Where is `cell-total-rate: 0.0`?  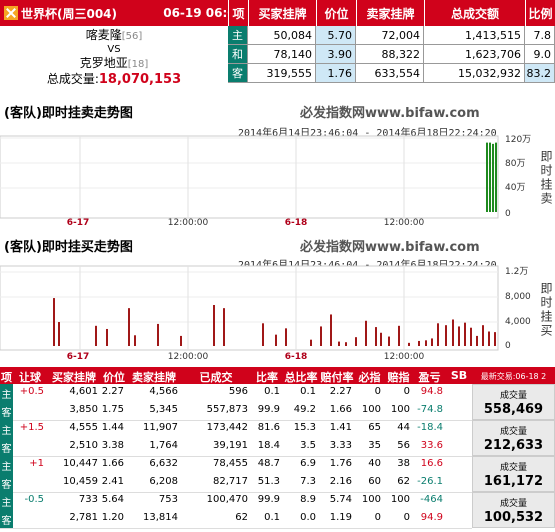
cell-total-rate: 0.0 is located at coordinates (308, 517).